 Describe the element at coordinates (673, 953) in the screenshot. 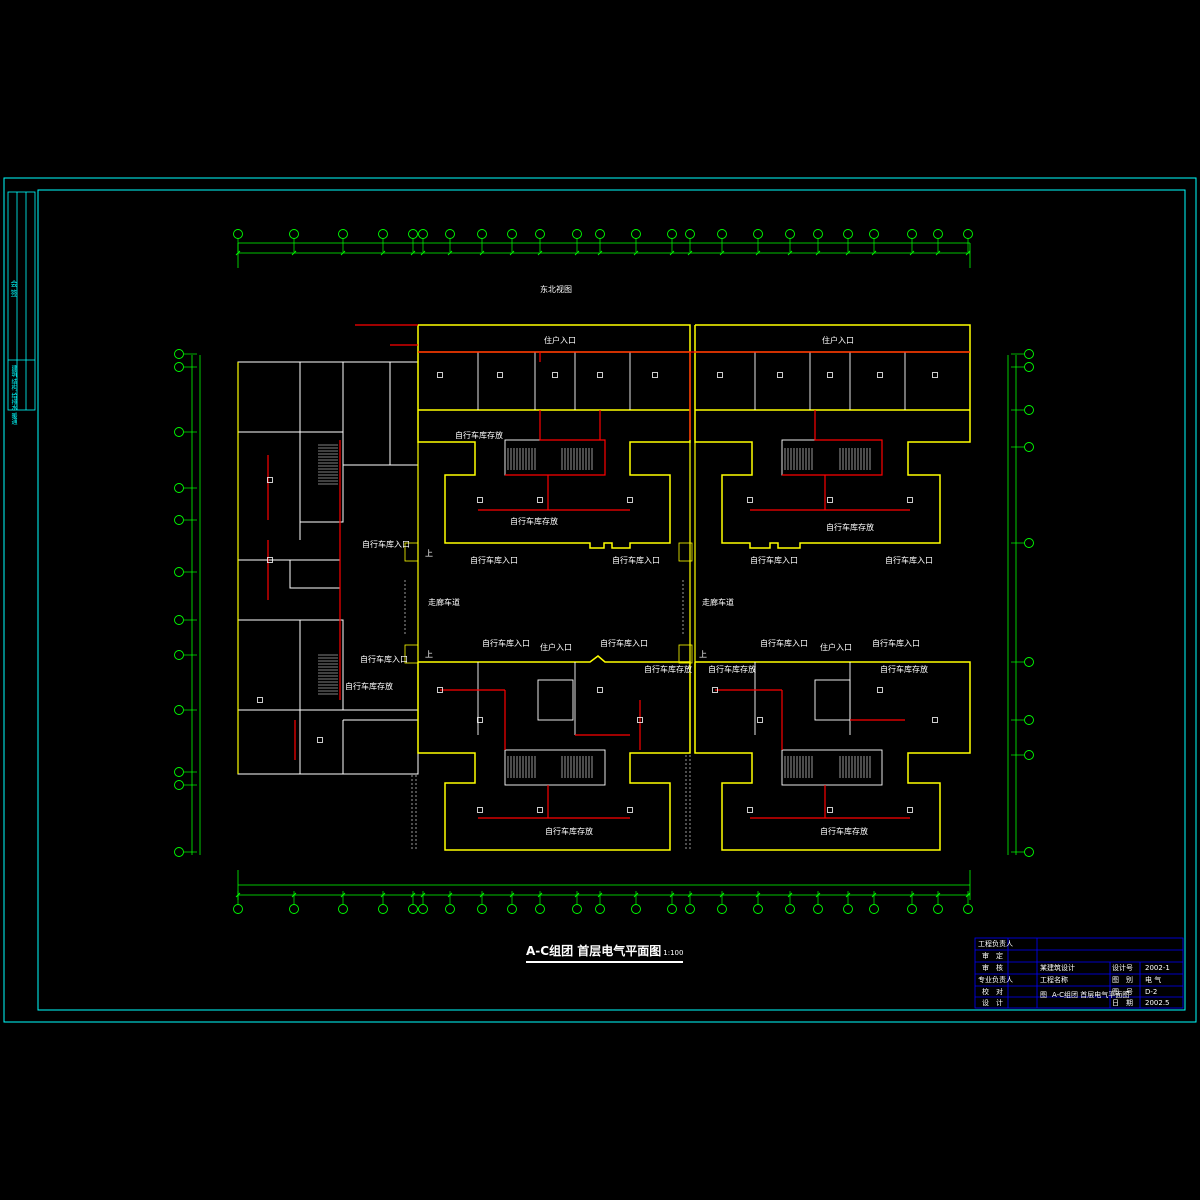

I see `drawing-scale: 1:100` at that location.